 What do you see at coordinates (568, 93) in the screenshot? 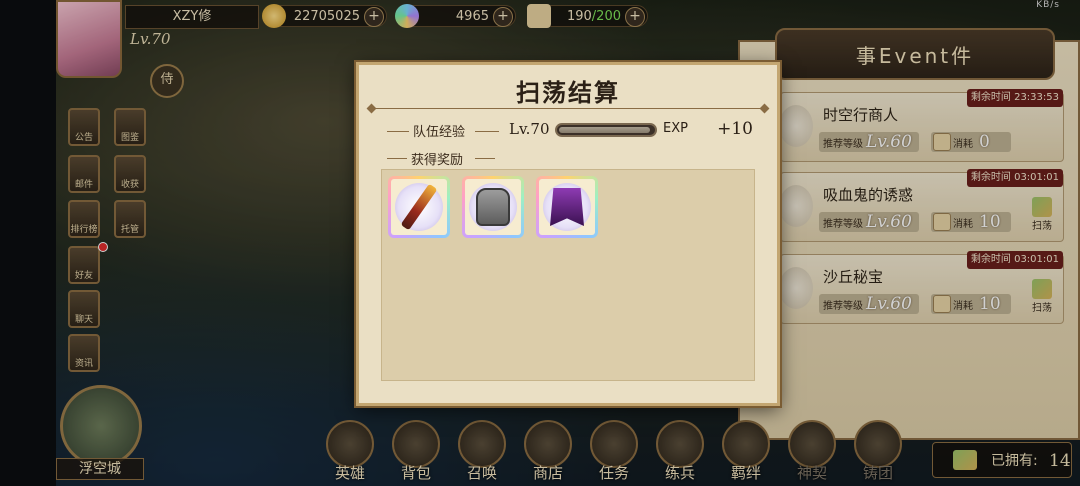
I see `dialog-title: 扫荡结算` at bounding box center [568, 93].